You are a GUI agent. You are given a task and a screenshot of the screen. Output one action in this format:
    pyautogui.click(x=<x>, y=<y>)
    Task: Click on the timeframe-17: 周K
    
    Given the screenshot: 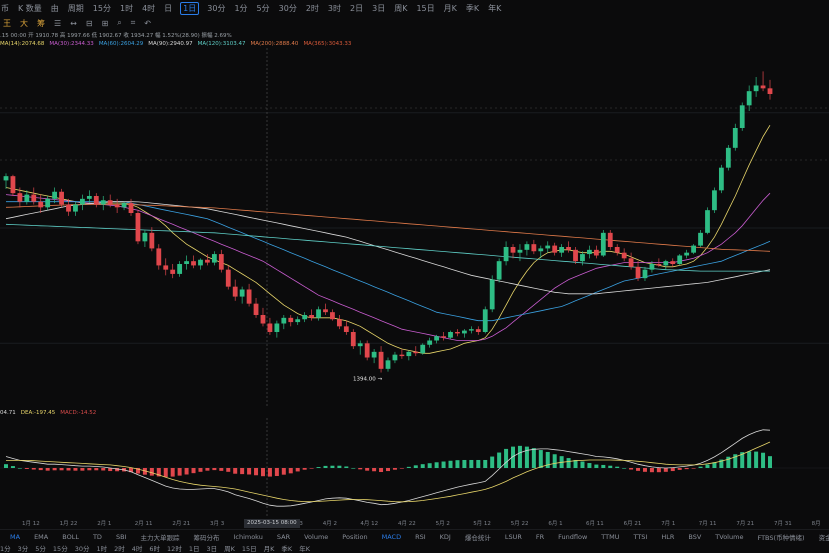 What is the action you would take?
    pyautogui.click(x=400, y=8)
    